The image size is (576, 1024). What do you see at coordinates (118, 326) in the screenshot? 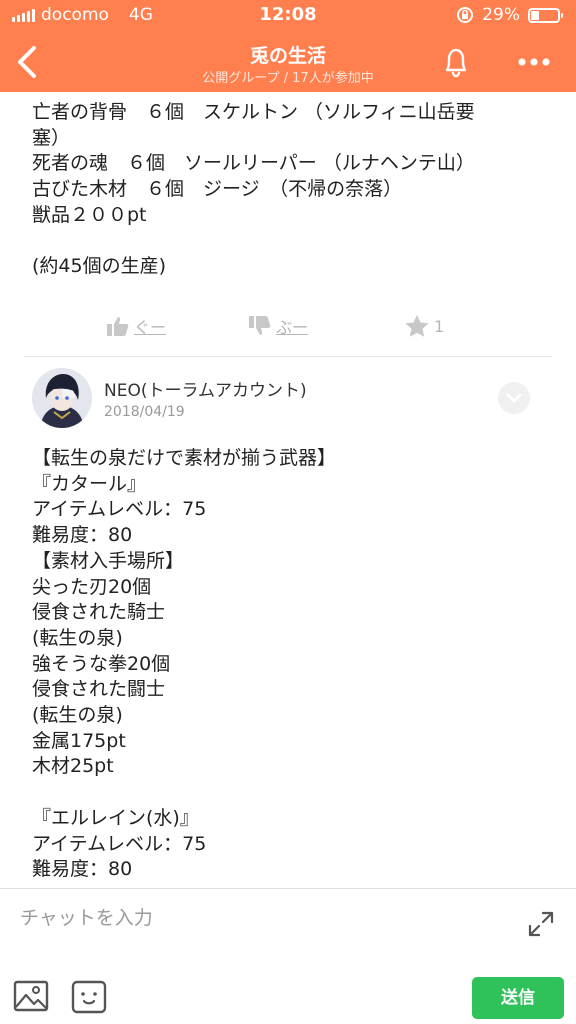
I see `thumbs-up-icon` at bounding box center [118, 326].